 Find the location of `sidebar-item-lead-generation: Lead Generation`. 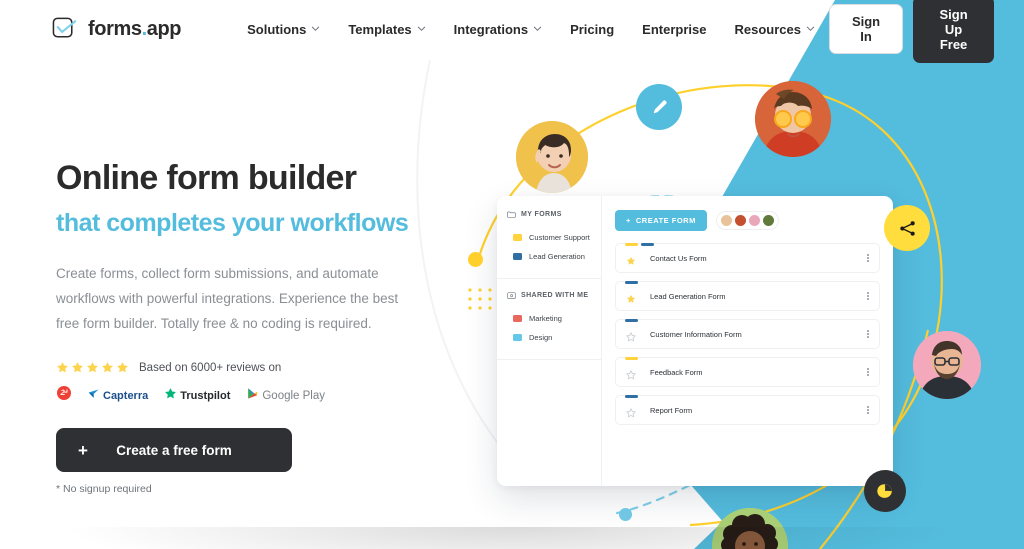

sidebar-item-lead-generation: Lead Generation is located at coordinates (549, 256).